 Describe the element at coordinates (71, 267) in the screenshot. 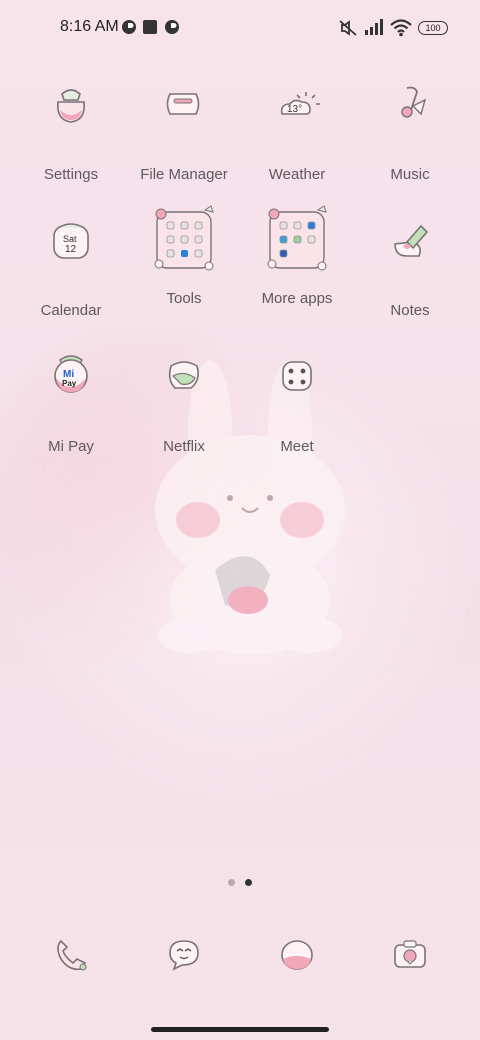

I see `app-calendar: Sat 12 Calendar` at that location.